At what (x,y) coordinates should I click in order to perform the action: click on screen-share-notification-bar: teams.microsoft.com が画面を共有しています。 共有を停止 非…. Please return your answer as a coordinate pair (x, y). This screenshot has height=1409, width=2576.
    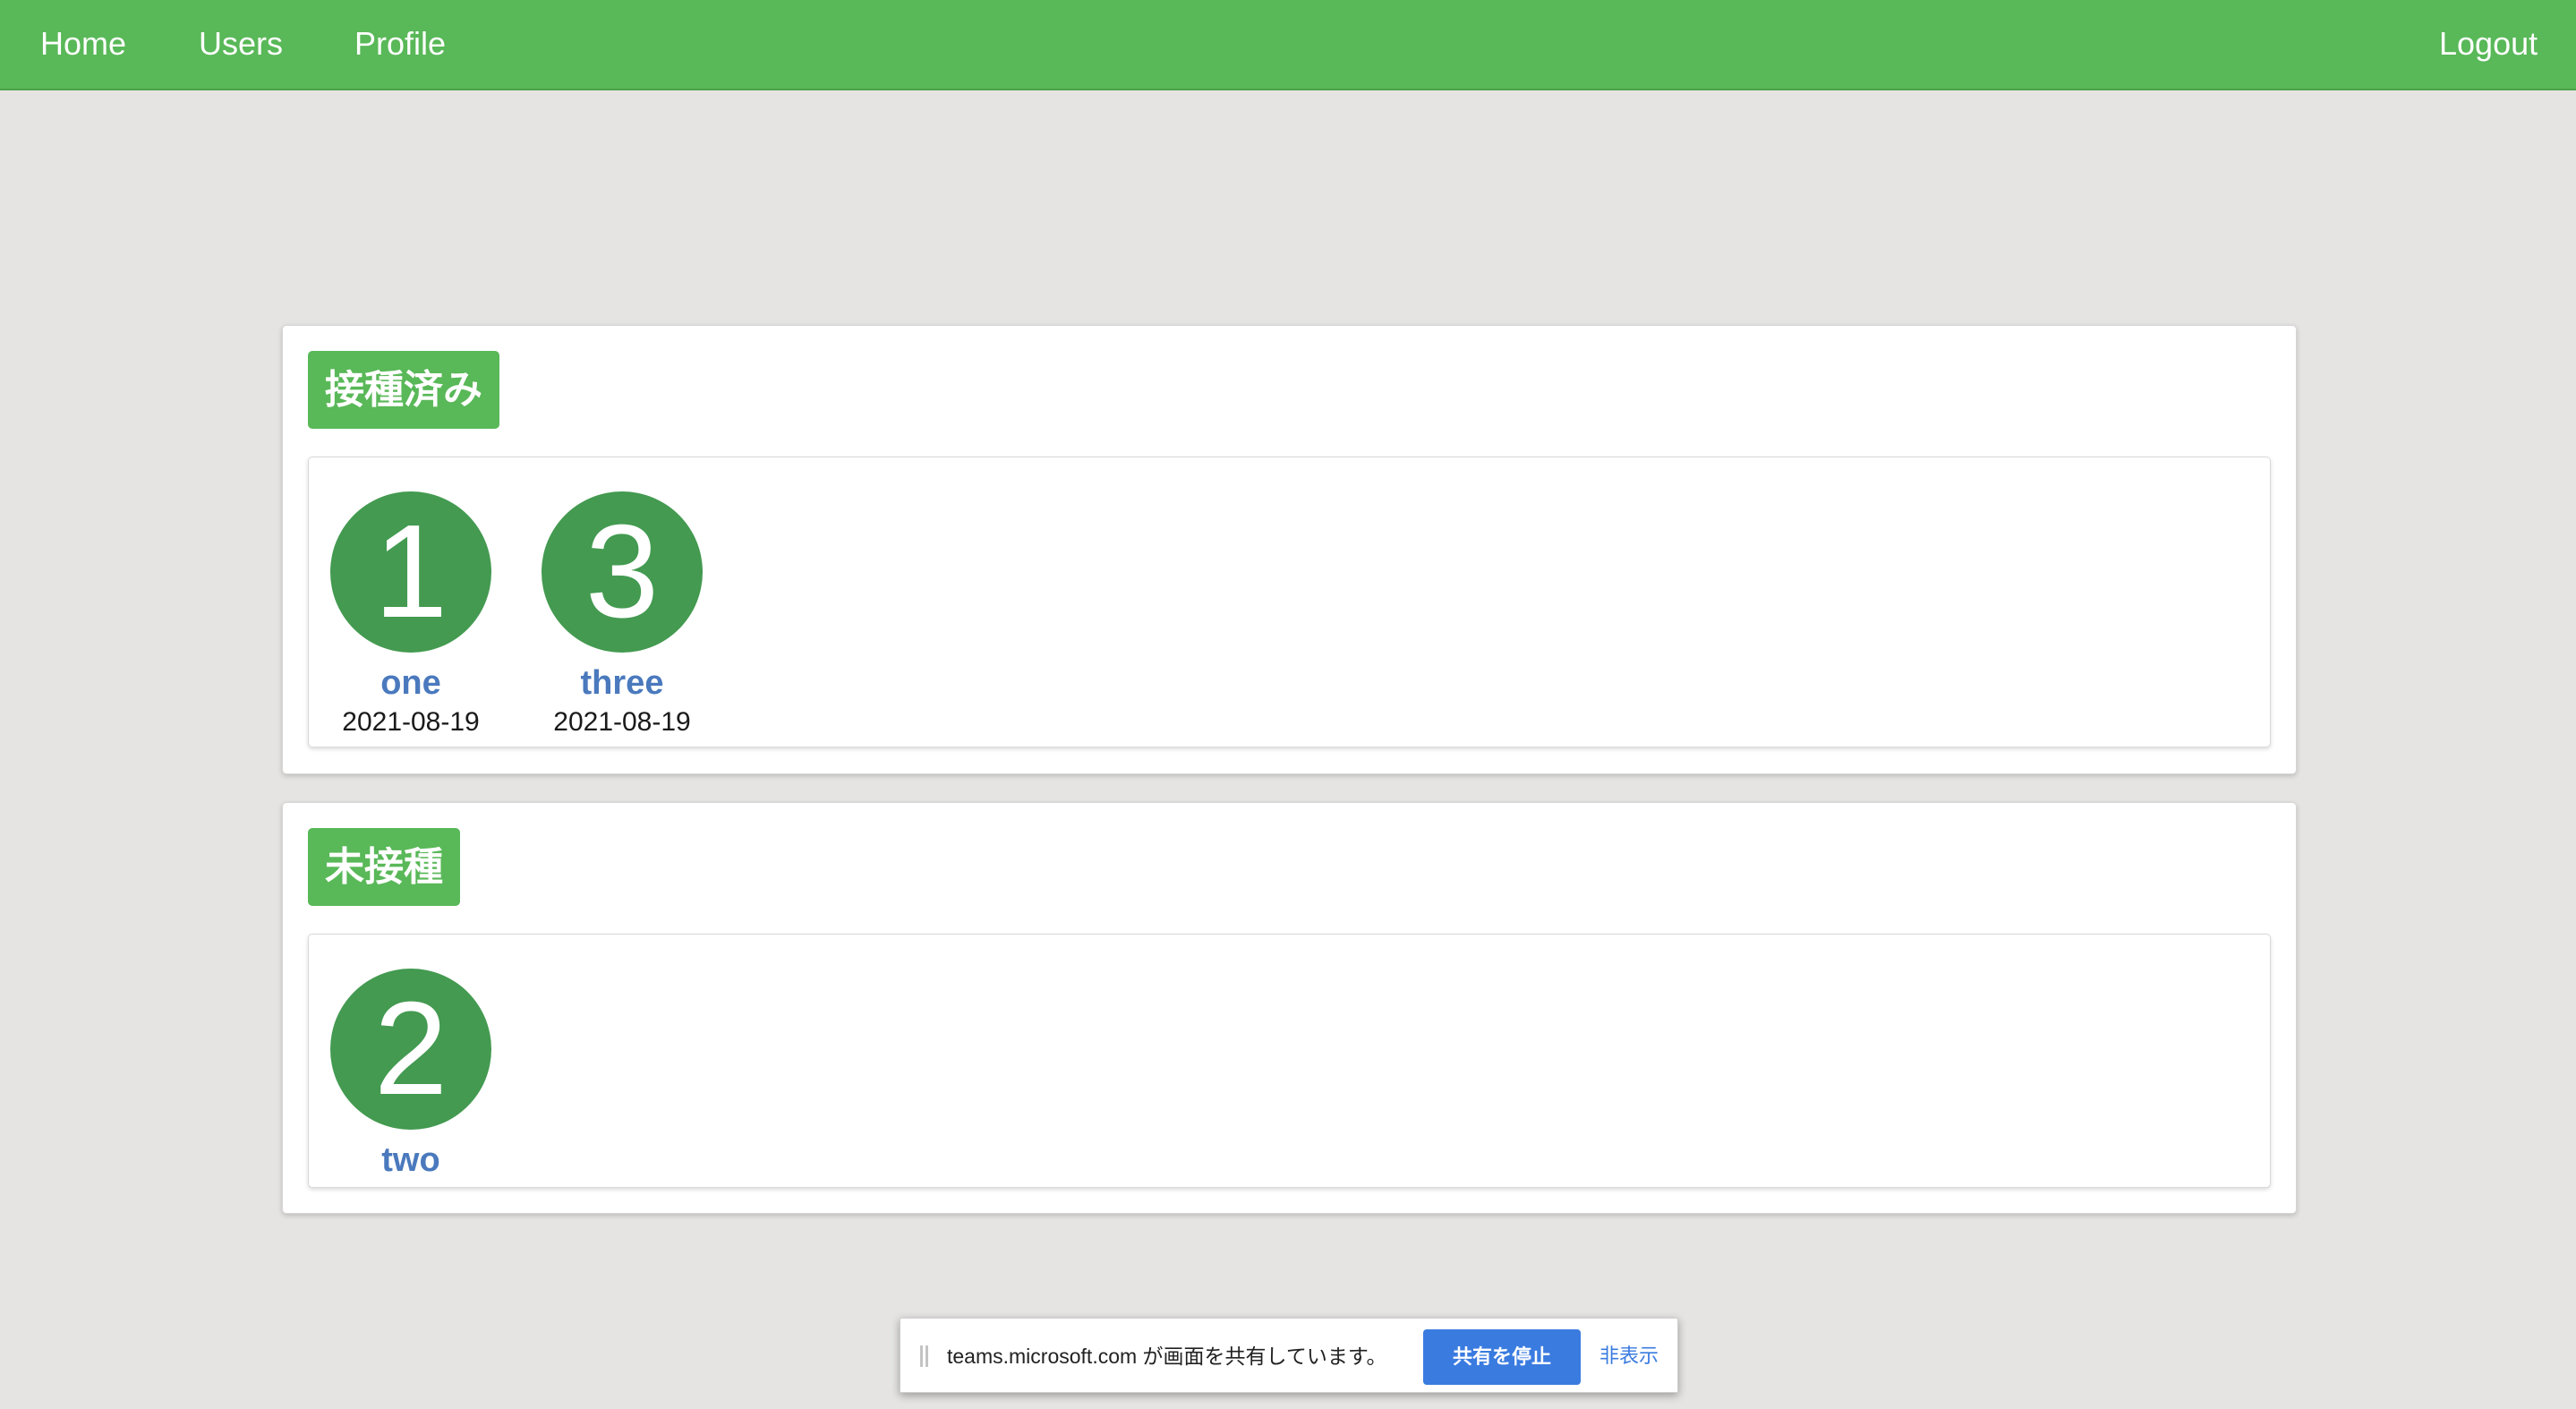
    Looking at the image, I should click on (1289, 1356).